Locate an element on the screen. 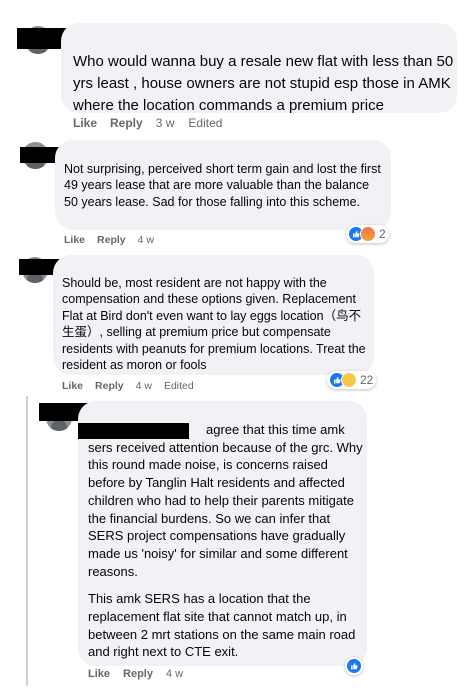 This screenshot has height=695, width=475. comment-first-line: agree that this time amk is located at coordinates (275, 429).